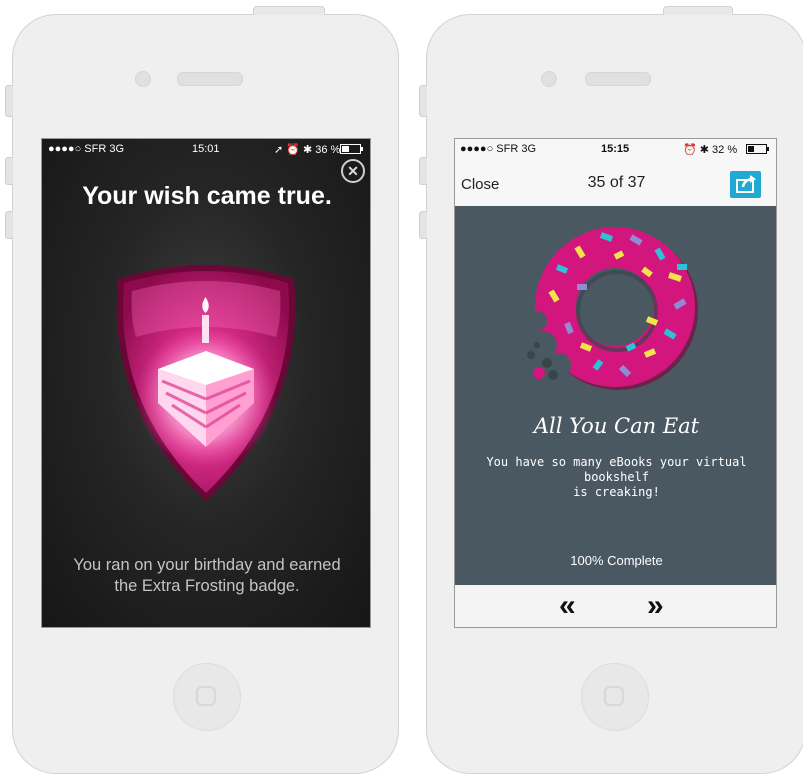 This screenshot has height=774, width=803. I want to click on status-bar: ●●●●○ SFR 3G 15:01 ➚ ⏰ ✱ 36 %, so click(206, 149).